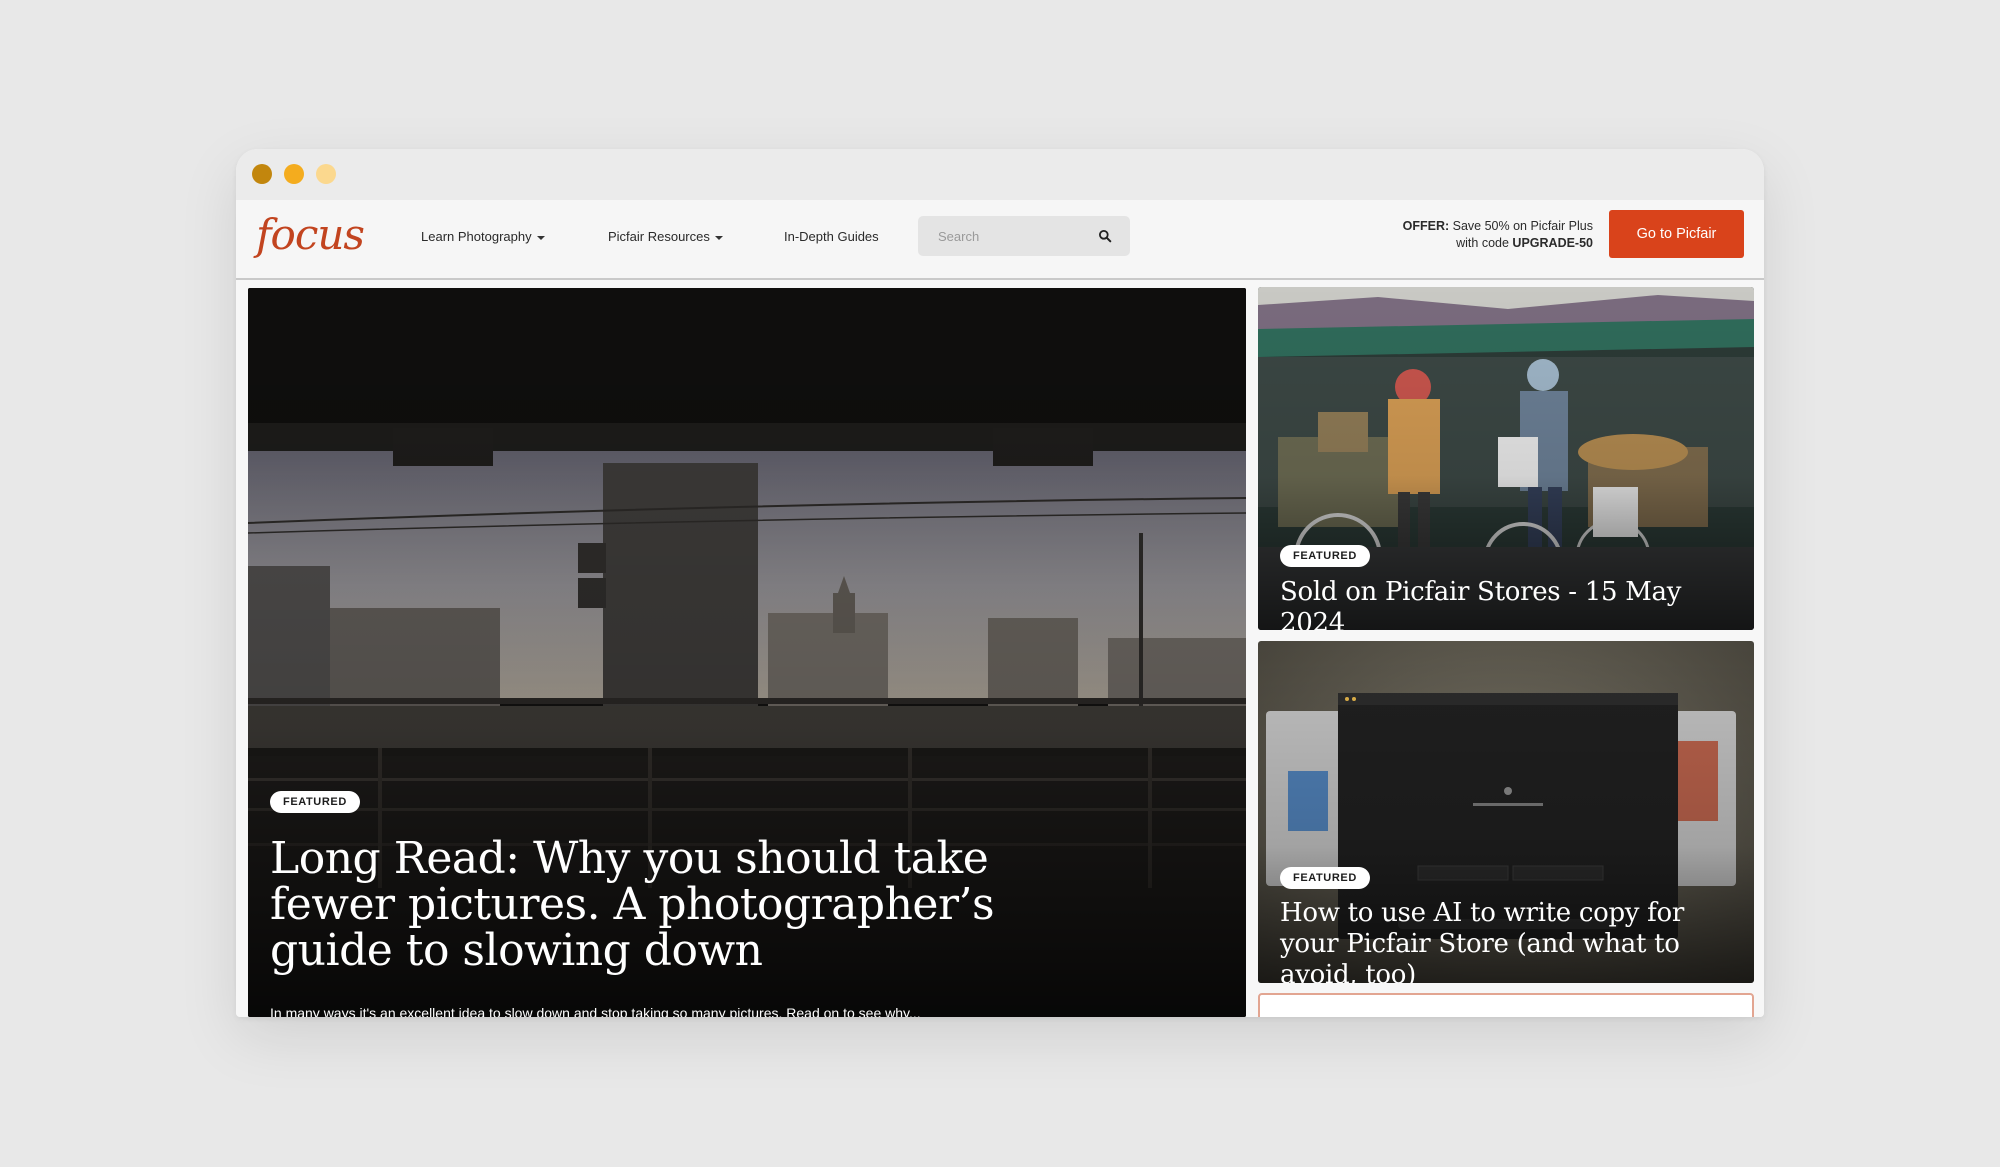  What do you see at coordinates (310, 234) in the screenshot?
I see `site-logo: focus` at bounding box center [310, 234].